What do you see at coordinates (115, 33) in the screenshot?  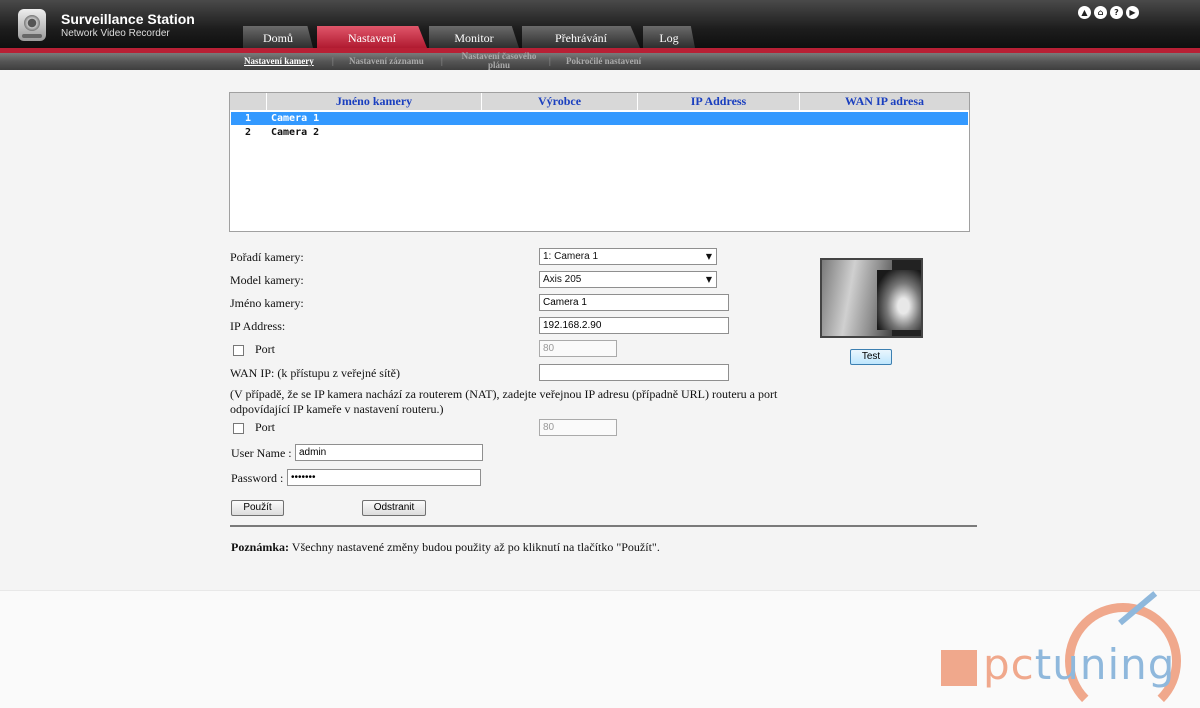 I see `app-subtitle: Network Video Recorder` at bounding box center [115, 33].